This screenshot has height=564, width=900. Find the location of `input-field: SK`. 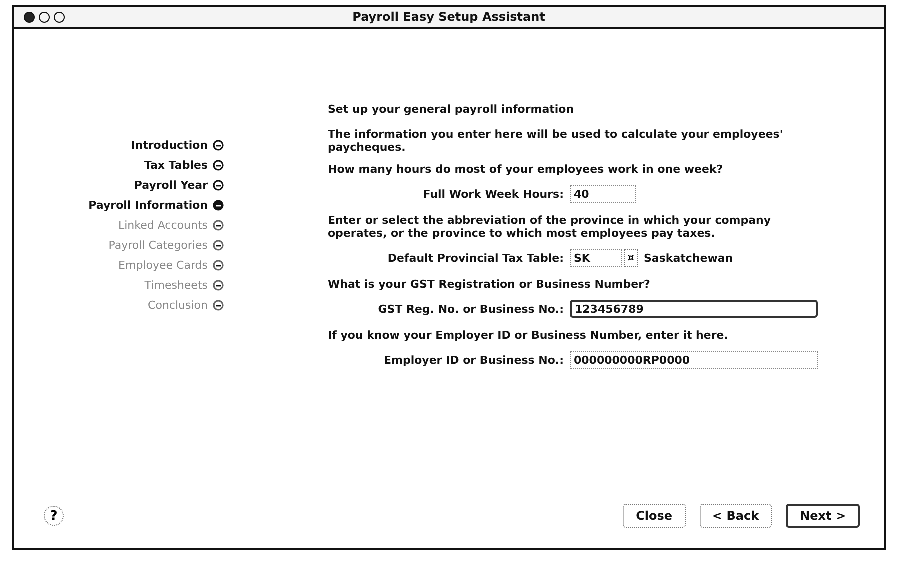

input-field: SK is located at coordinates (596, 258).